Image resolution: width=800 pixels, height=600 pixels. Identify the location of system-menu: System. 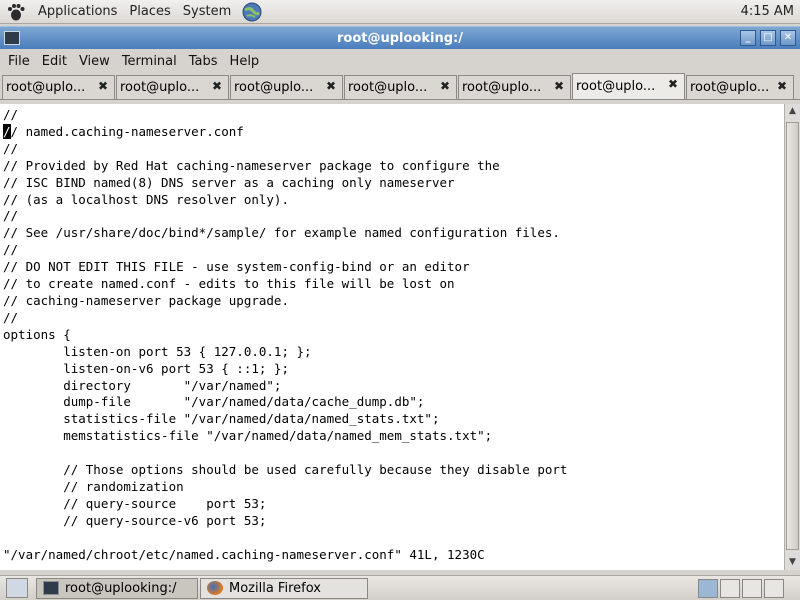
(207, 12).